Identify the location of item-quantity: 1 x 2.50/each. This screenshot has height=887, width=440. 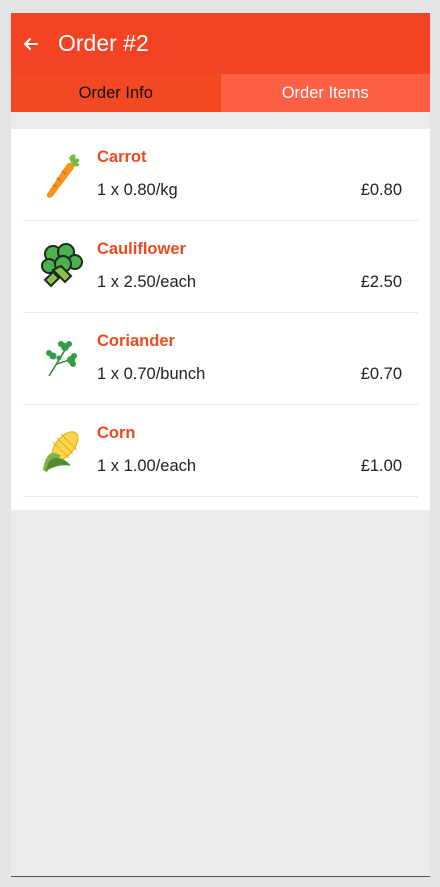
(147, 282).